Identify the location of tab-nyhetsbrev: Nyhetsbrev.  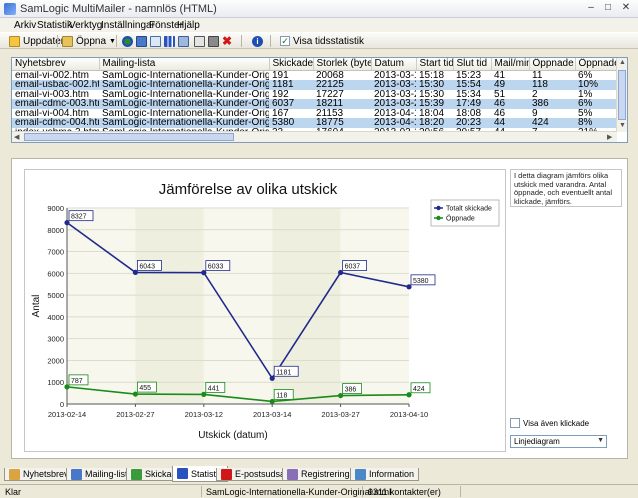
(39, 474).